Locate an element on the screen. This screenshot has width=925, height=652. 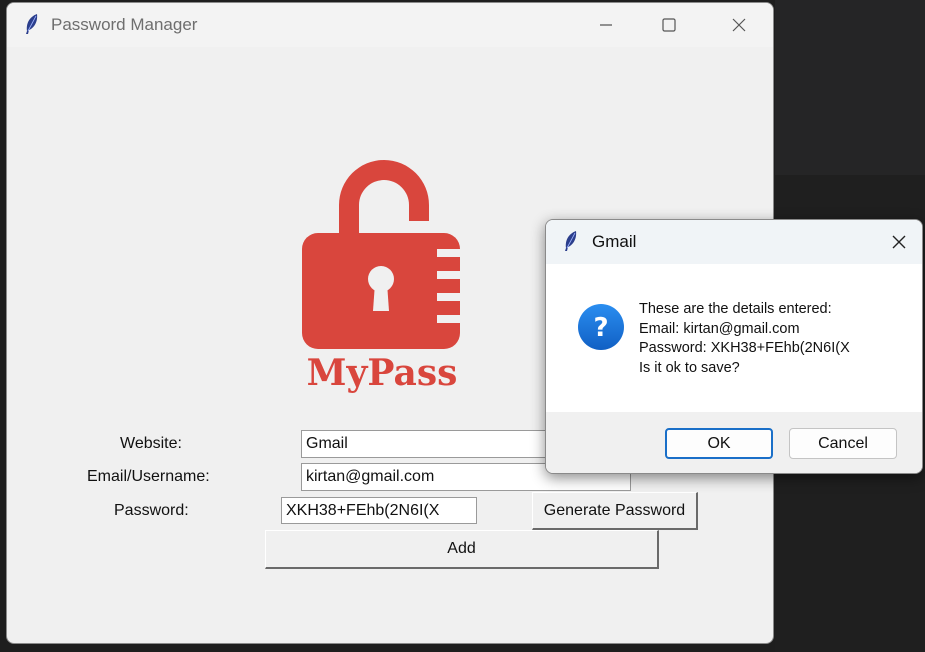
question-icon: ? is located at coordinates (601, 327).